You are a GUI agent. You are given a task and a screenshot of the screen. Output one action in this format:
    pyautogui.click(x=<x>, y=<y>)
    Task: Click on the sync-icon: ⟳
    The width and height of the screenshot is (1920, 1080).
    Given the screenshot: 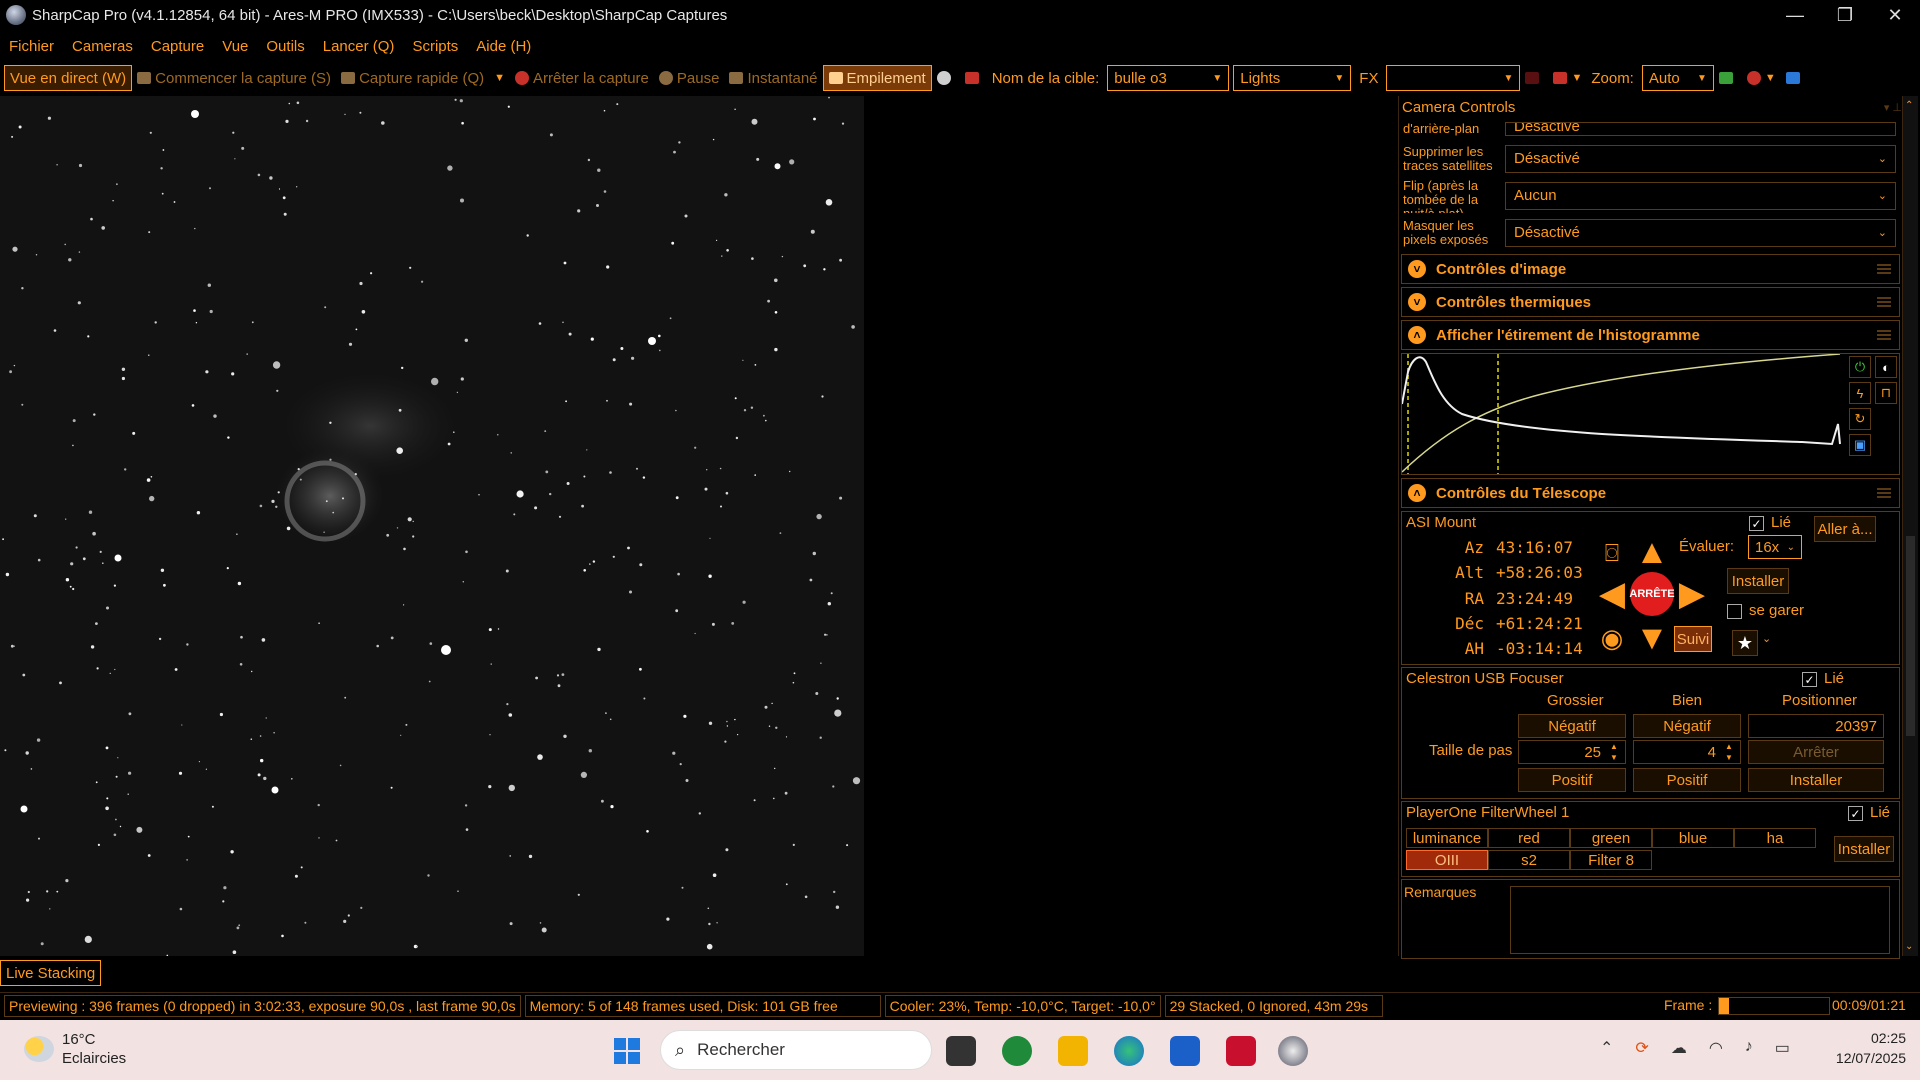 What is the action you would take?
    pyautogui.click(x=1641, y=1048)
    